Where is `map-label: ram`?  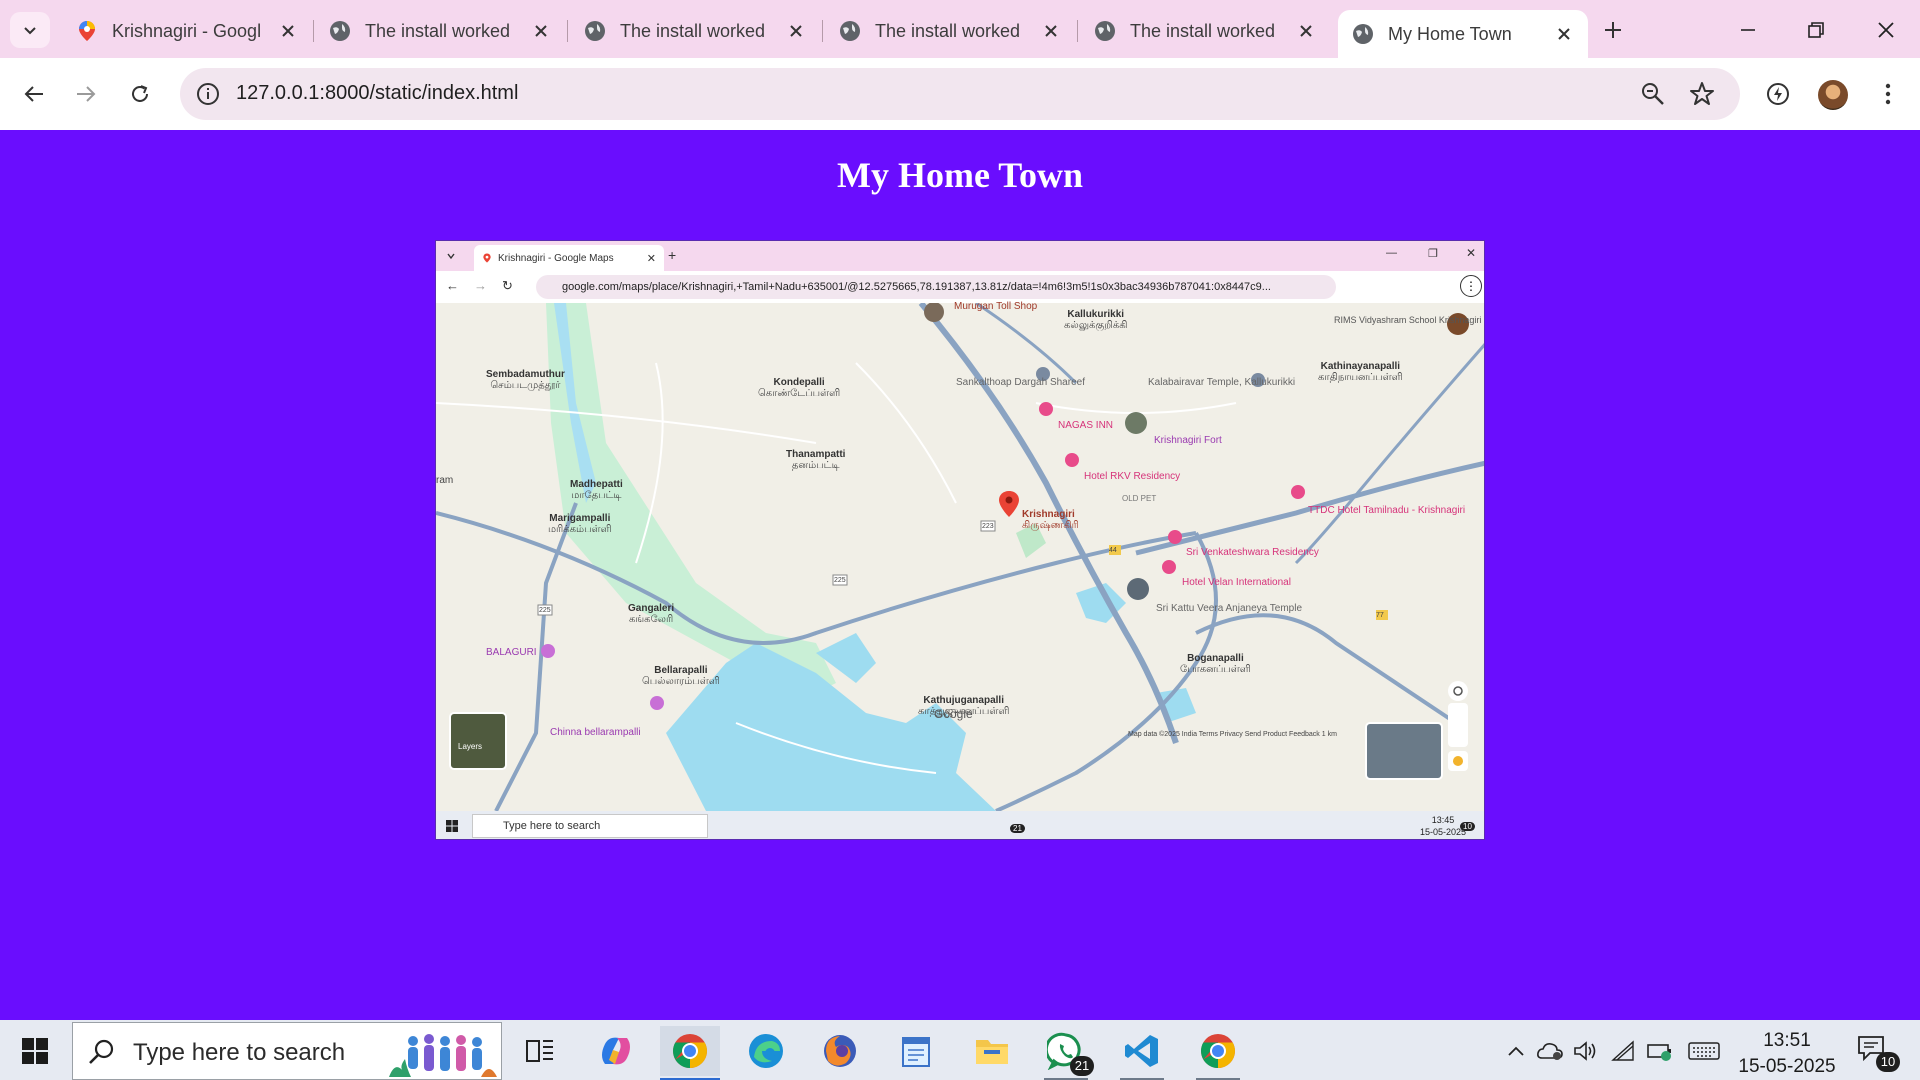
map-label: ram is located at coordinates (445, 480).